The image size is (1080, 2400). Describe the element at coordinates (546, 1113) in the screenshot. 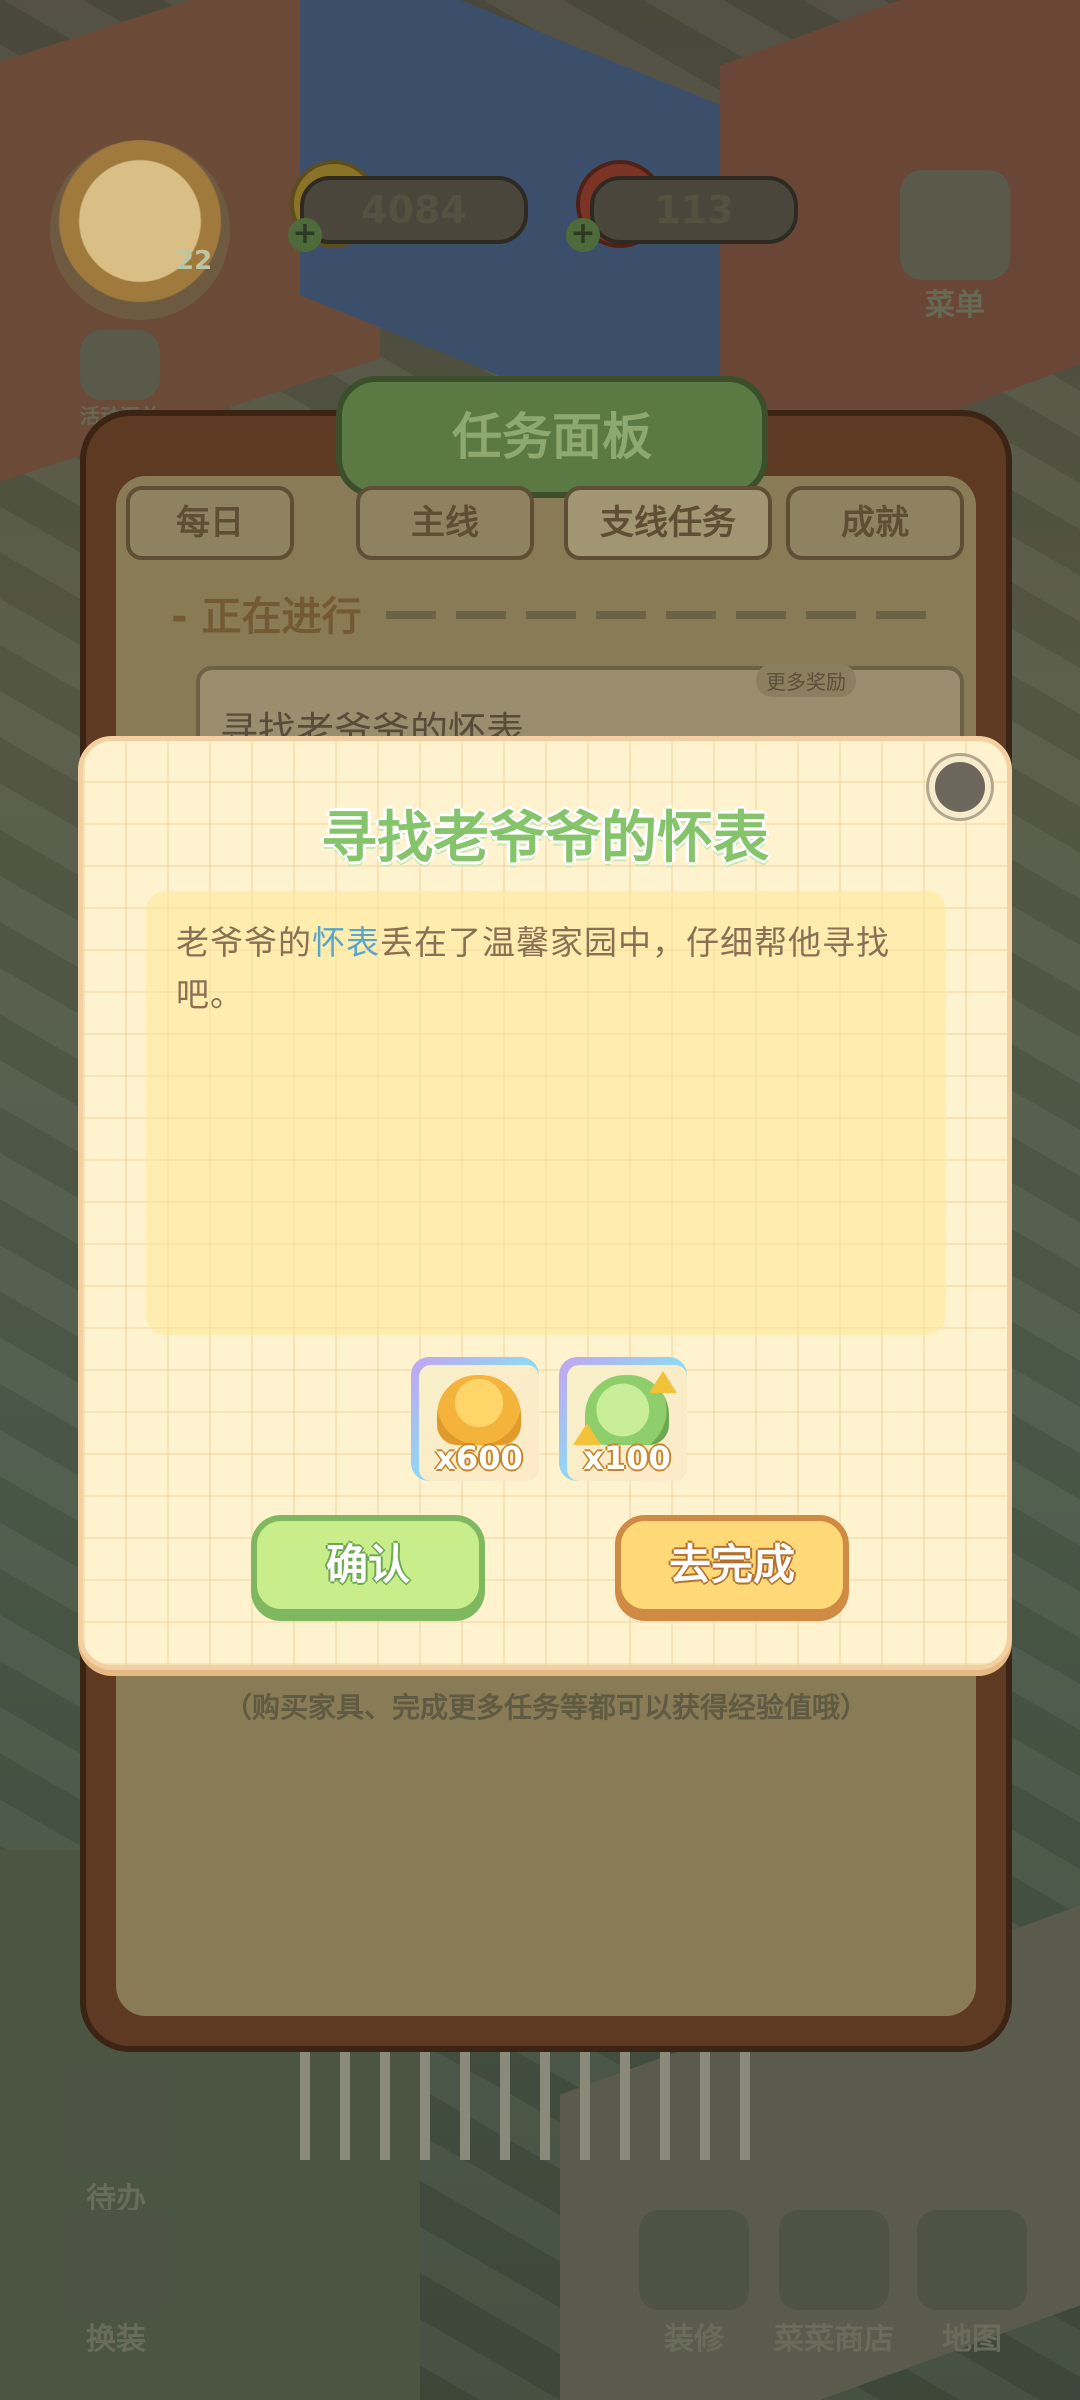

I see `description-box: 老爷爷的怀表丢在了温馨家园中，仔细帮他寻找吧。` at that location.